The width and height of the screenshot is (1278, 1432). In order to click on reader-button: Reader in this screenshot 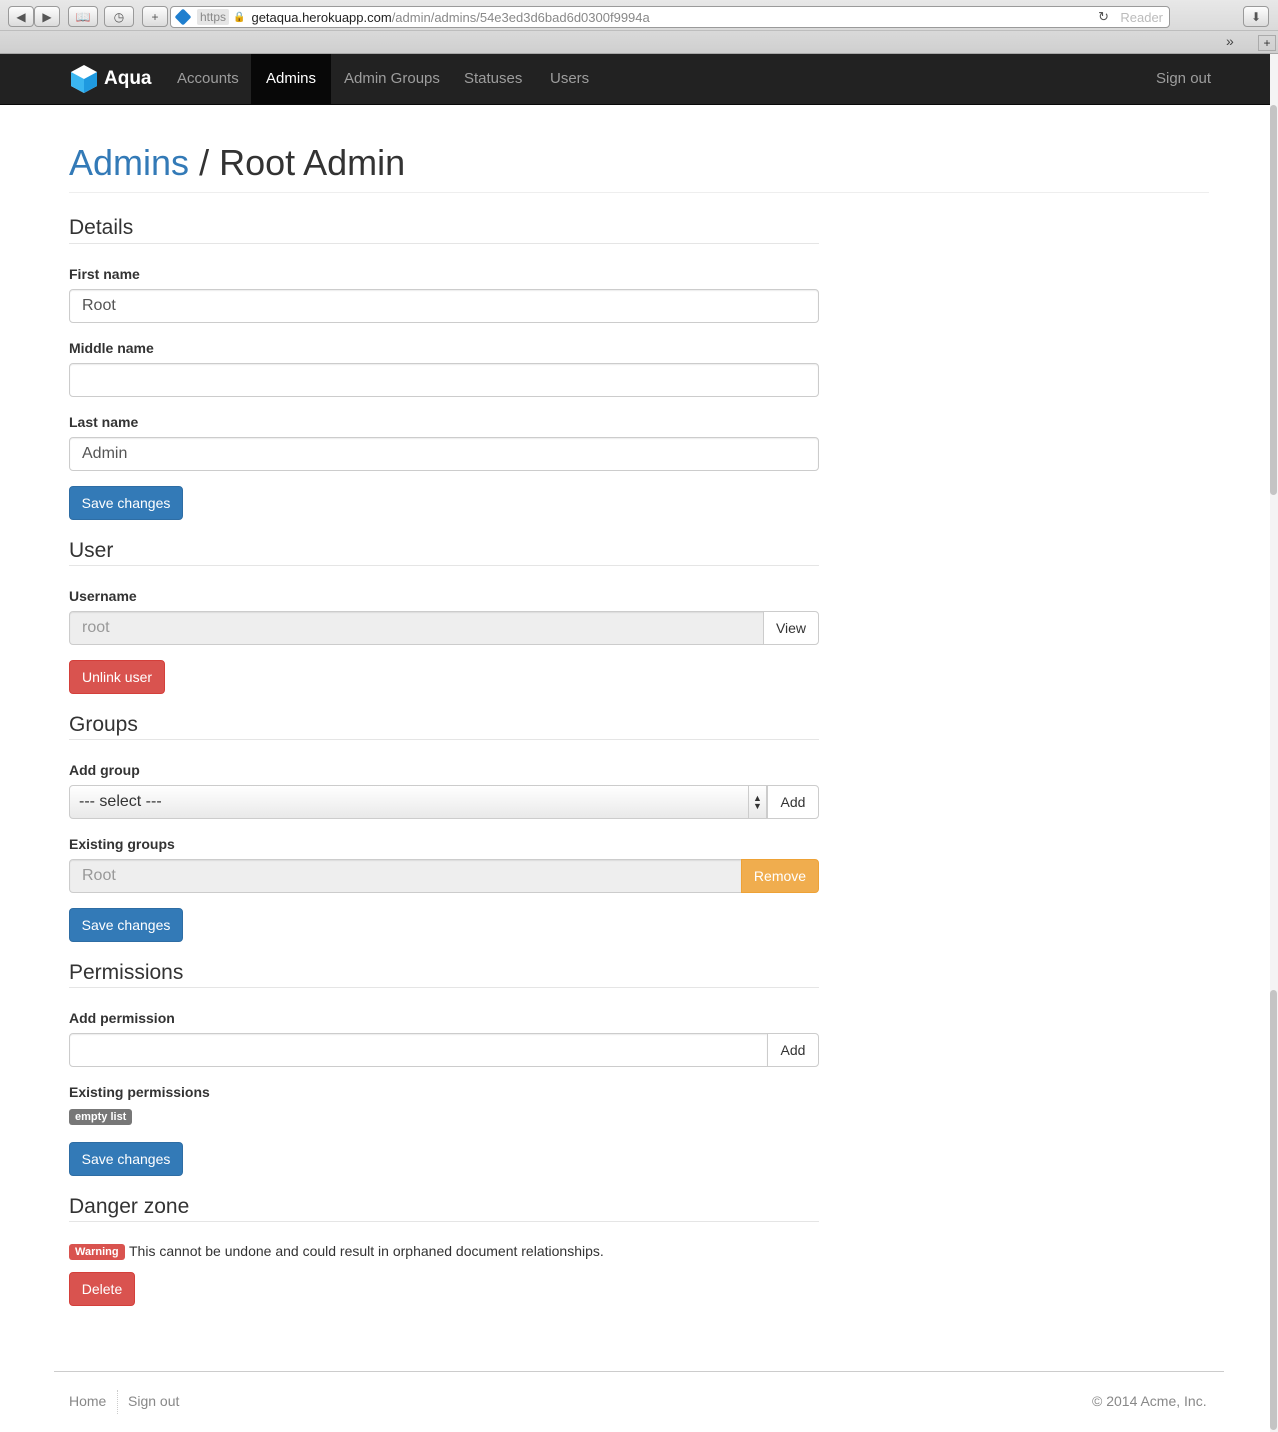, I will do `click(1141, 17)`.